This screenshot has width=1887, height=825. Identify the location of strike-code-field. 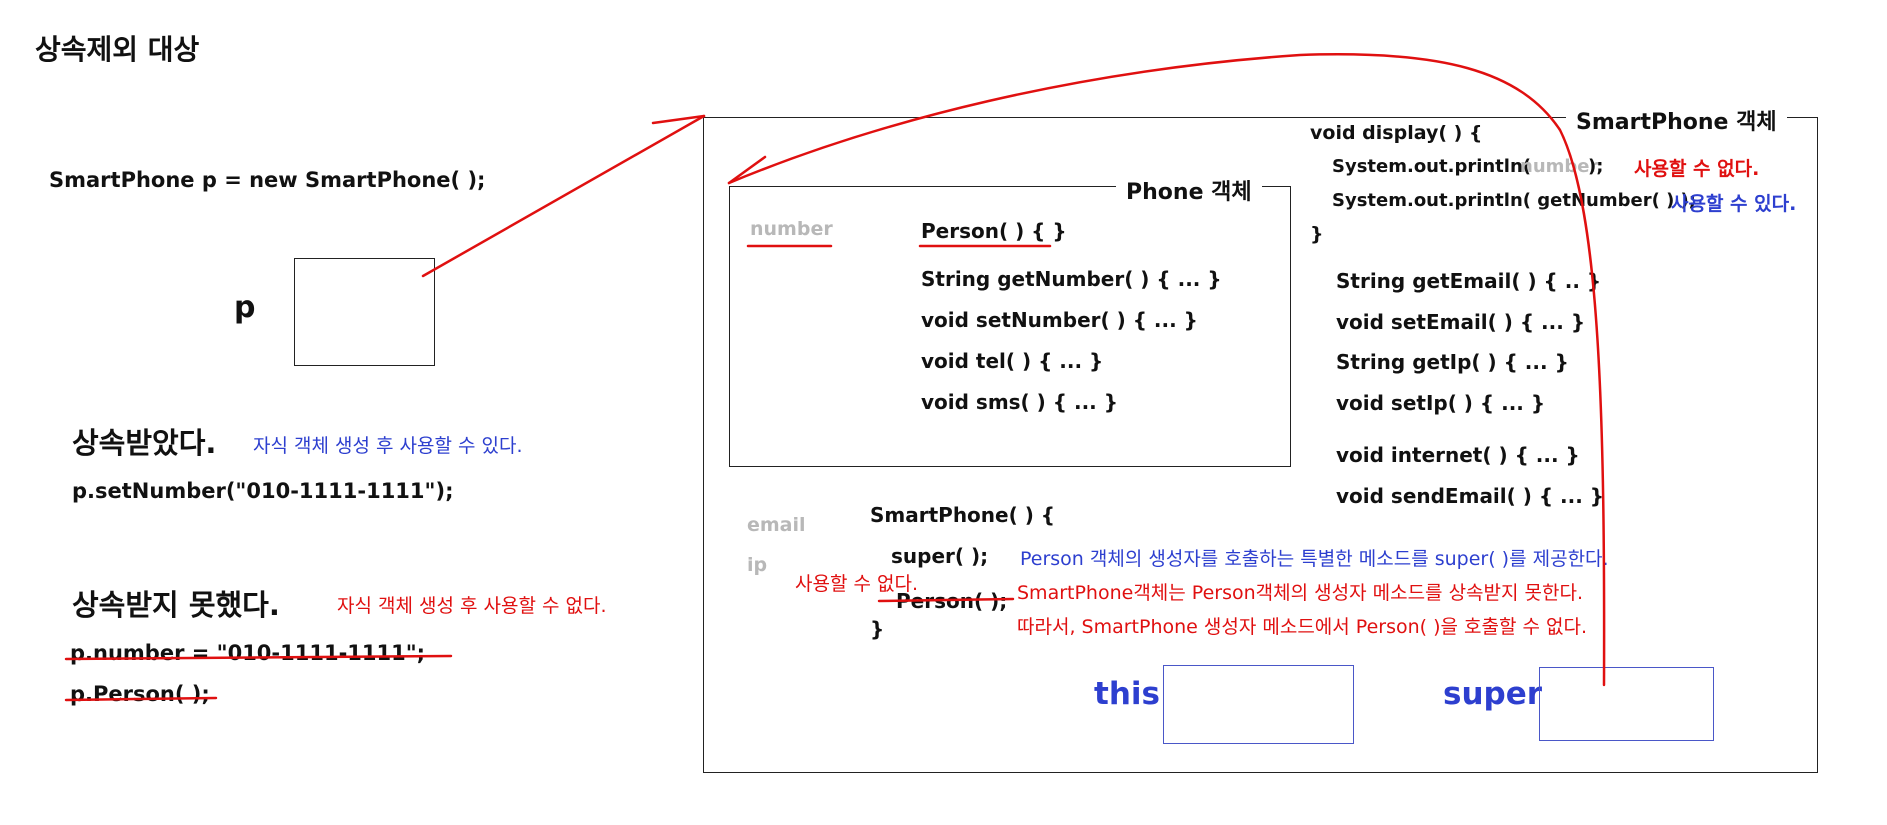
(258, 657).